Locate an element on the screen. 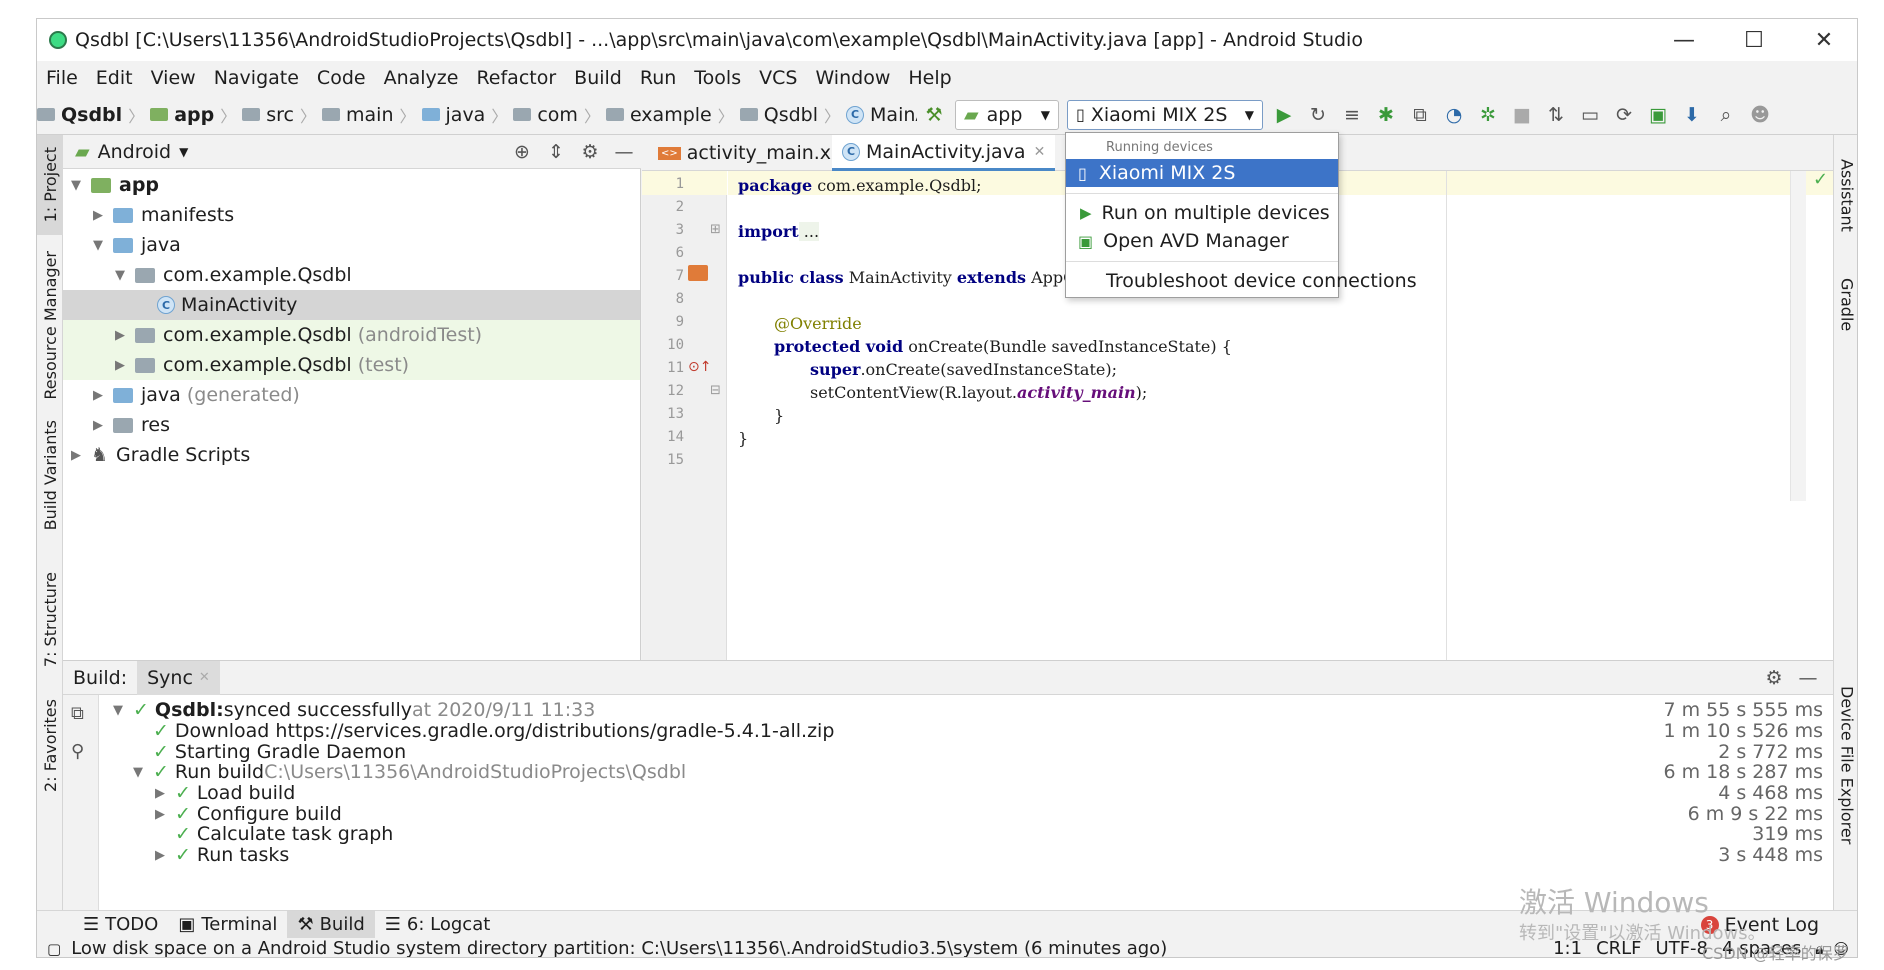 The image size is (1884, 970). tab-gradle: Gradle is located at coordinates (1845, 305).